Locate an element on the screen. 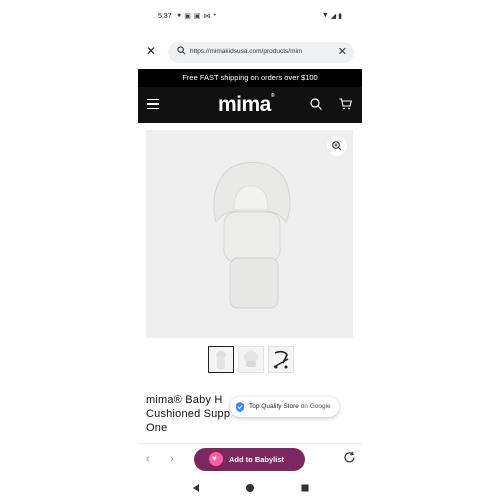 This screenshot has width=500, height=500. headrest-cushion-image is located at coordinates (252, 235).